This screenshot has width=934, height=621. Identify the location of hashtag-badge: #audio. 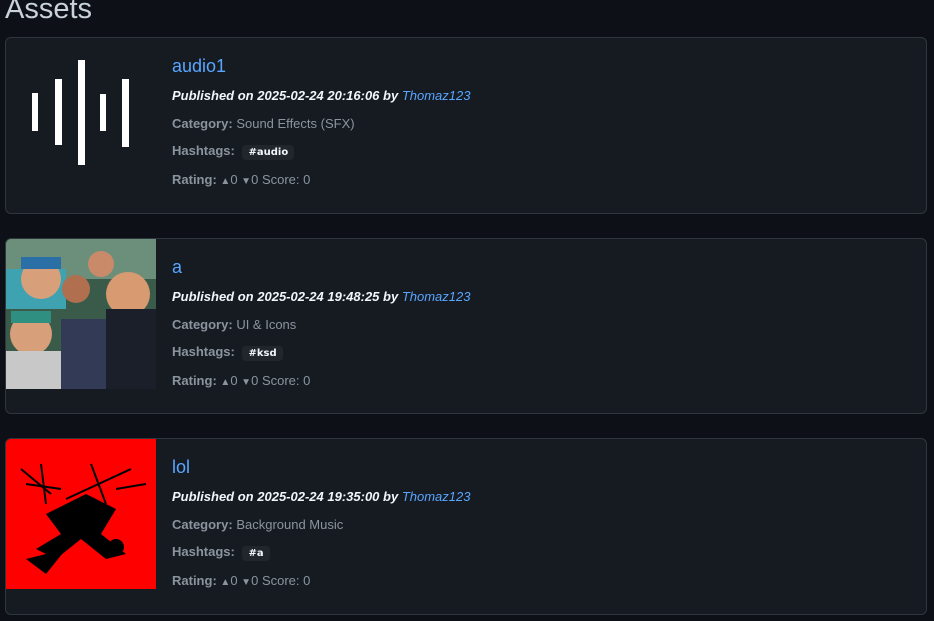
(268, 152).